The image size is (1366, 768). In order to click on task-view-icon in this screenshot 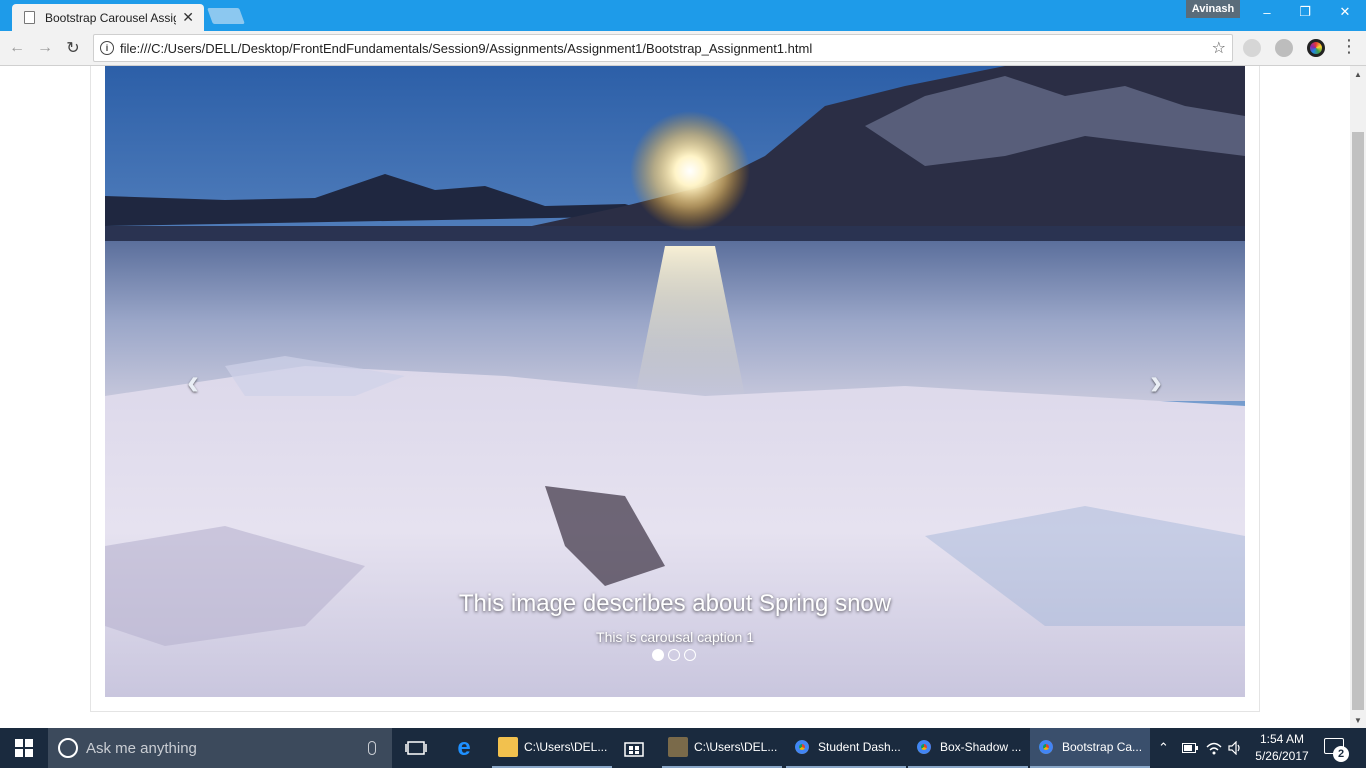, I will do `click(416, 748)`.